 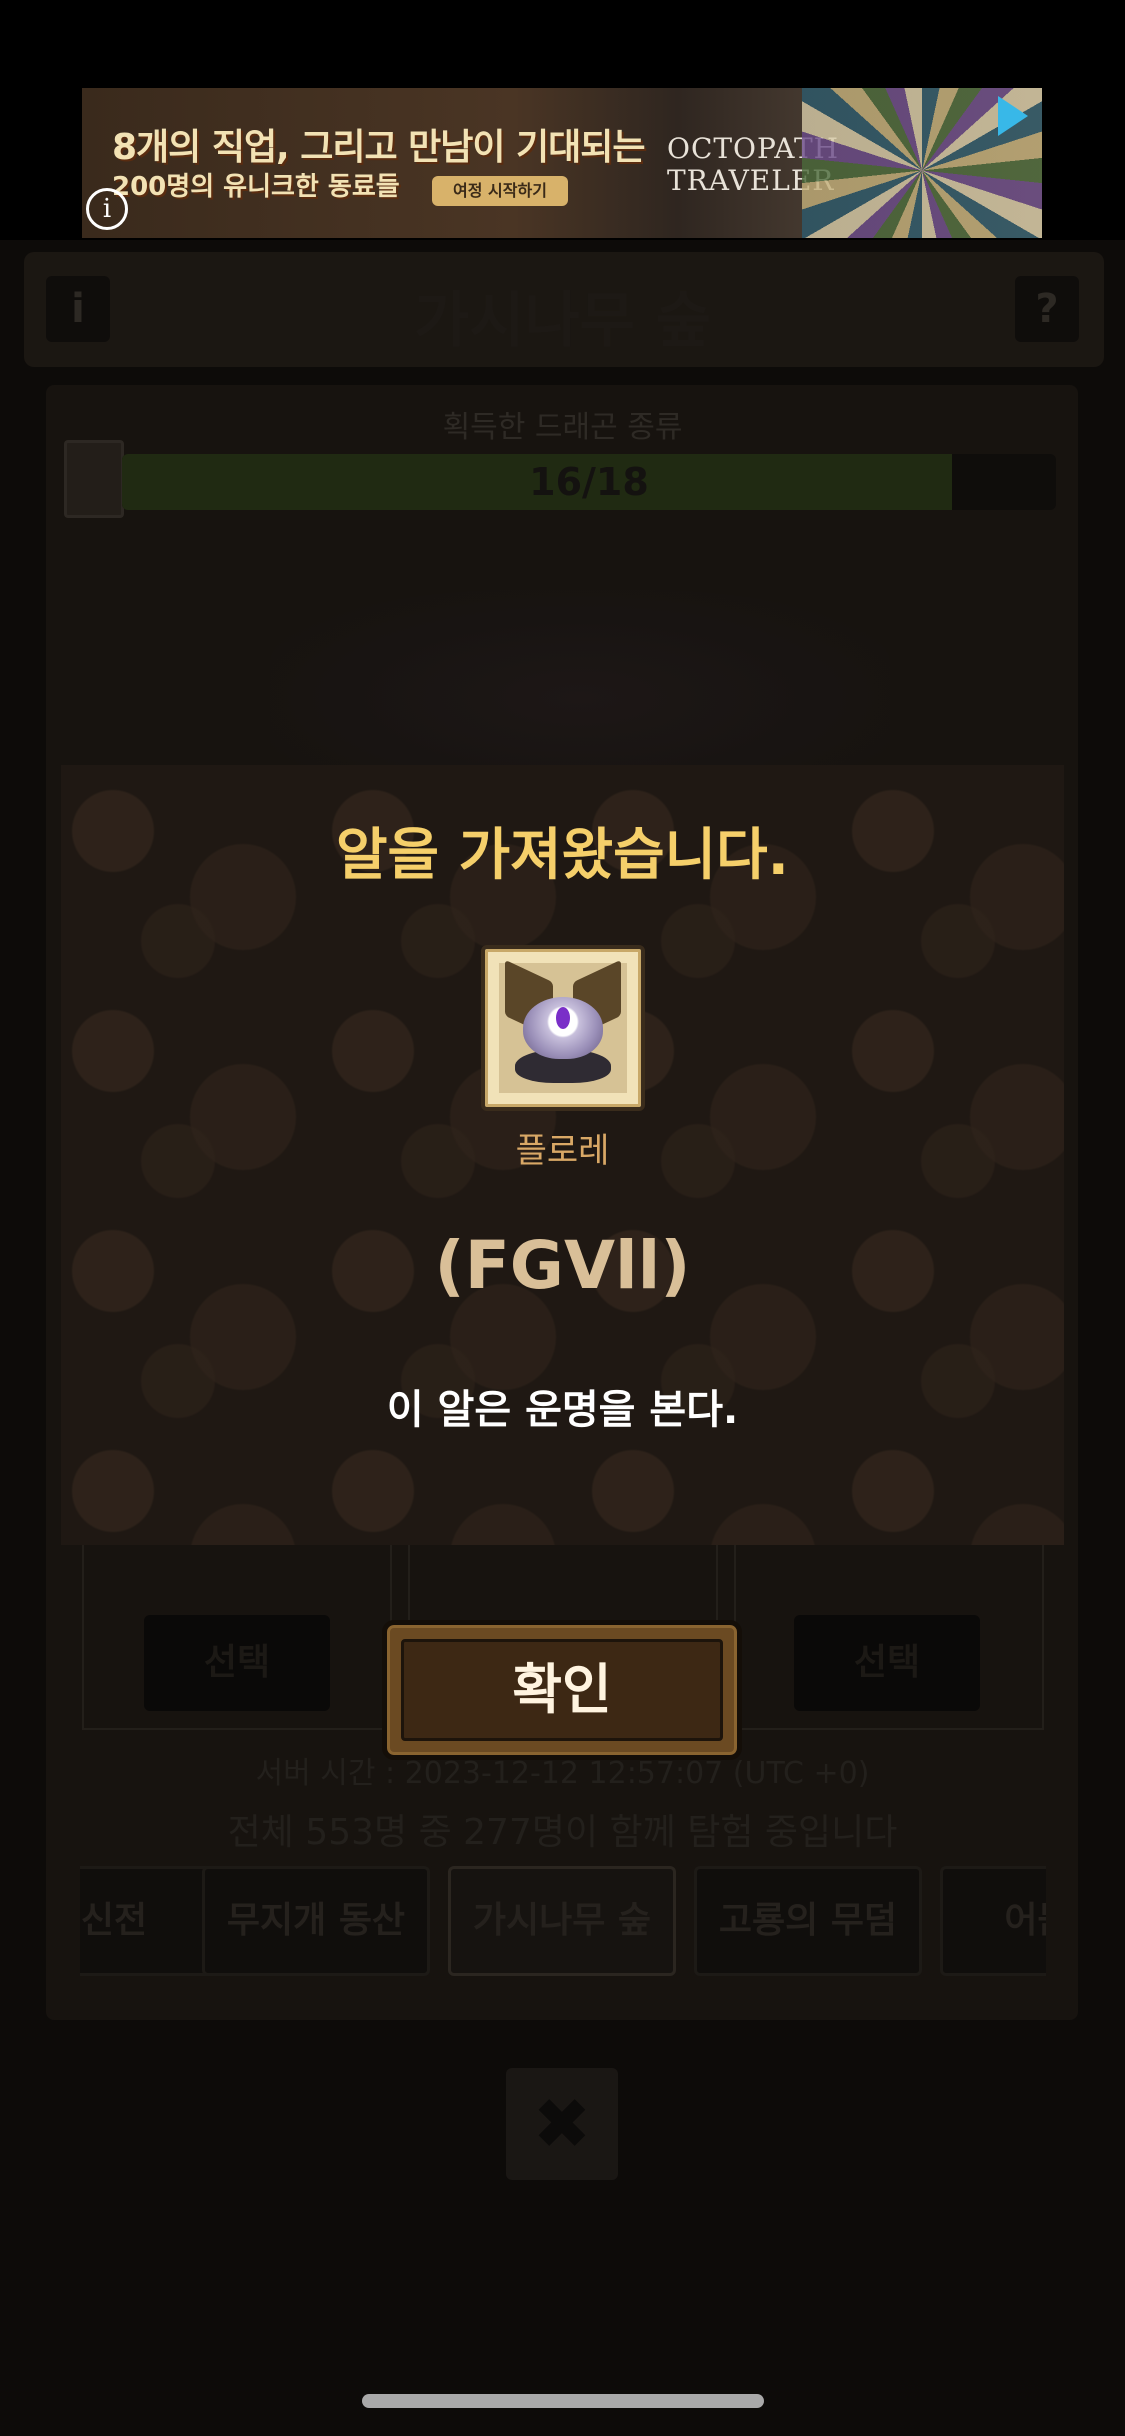 I want to click on collection-caption: 획득한 드래곤 종류, so click(x=562, y=427).